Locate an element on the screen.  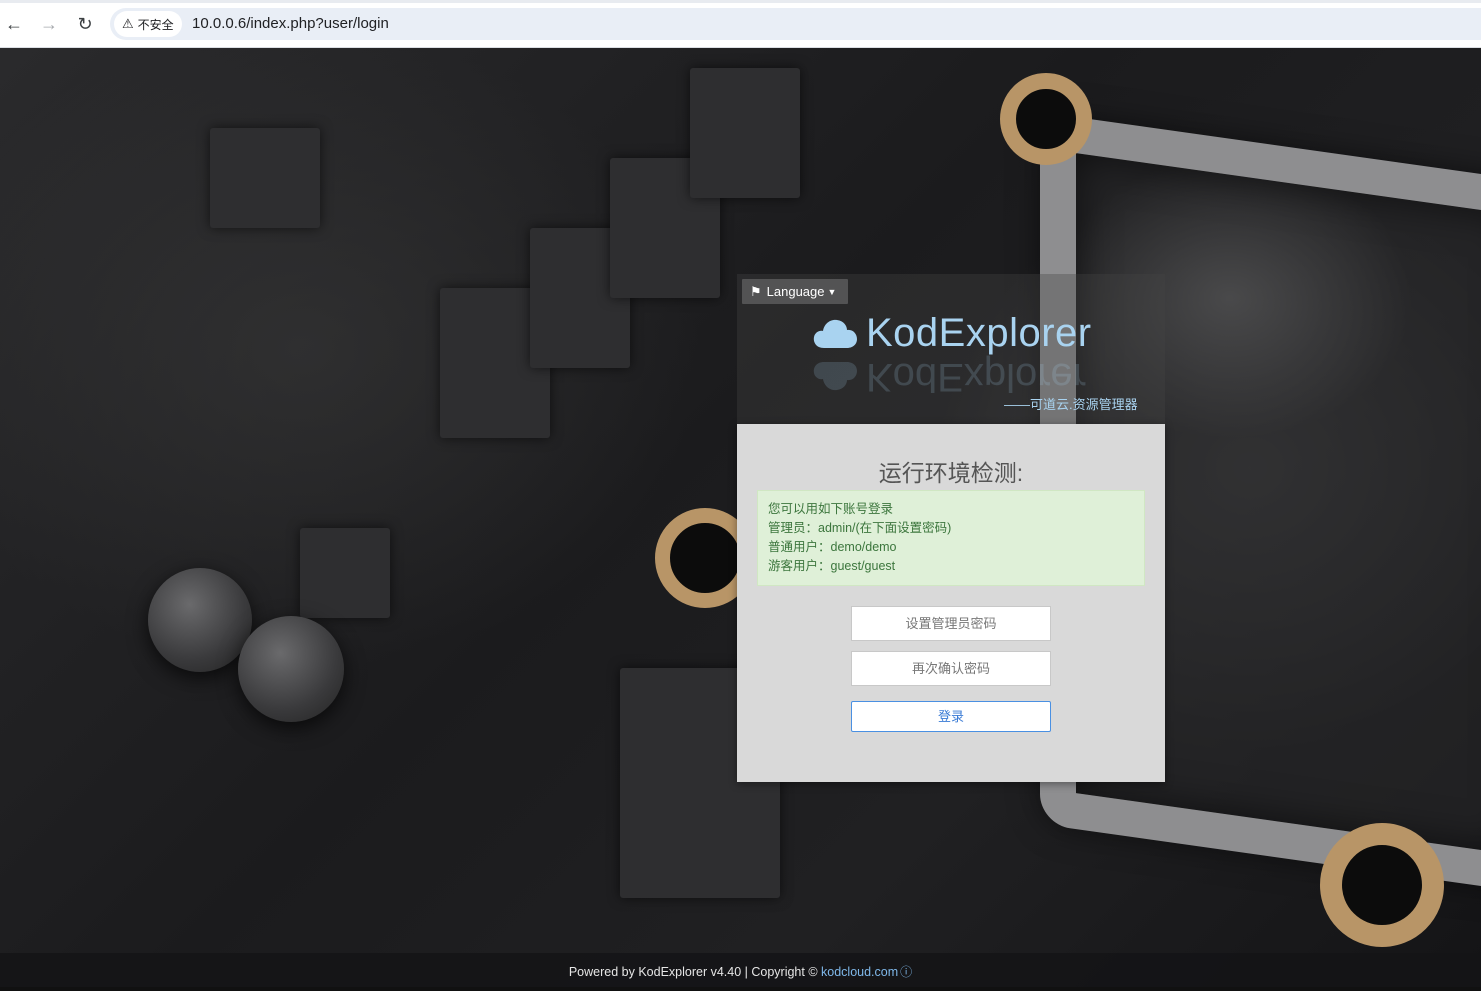
notice-line: 普通用户：demo/demo is located at coordinates (832, 547).